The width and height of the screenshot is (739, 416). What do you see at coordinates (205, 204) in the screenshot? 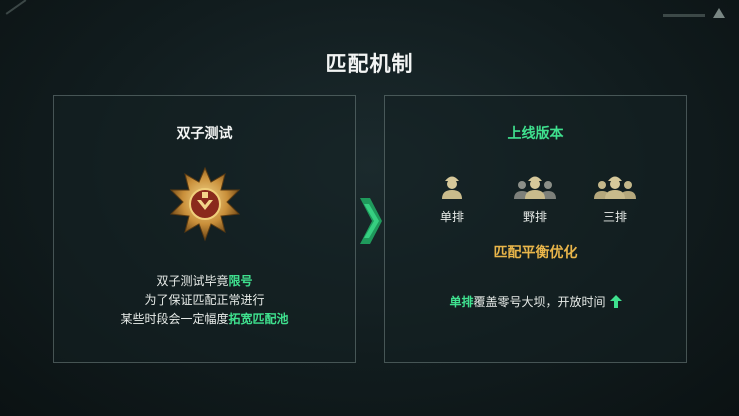
I see `gold-rank-medal-icon` at bounding box center [205, 204].